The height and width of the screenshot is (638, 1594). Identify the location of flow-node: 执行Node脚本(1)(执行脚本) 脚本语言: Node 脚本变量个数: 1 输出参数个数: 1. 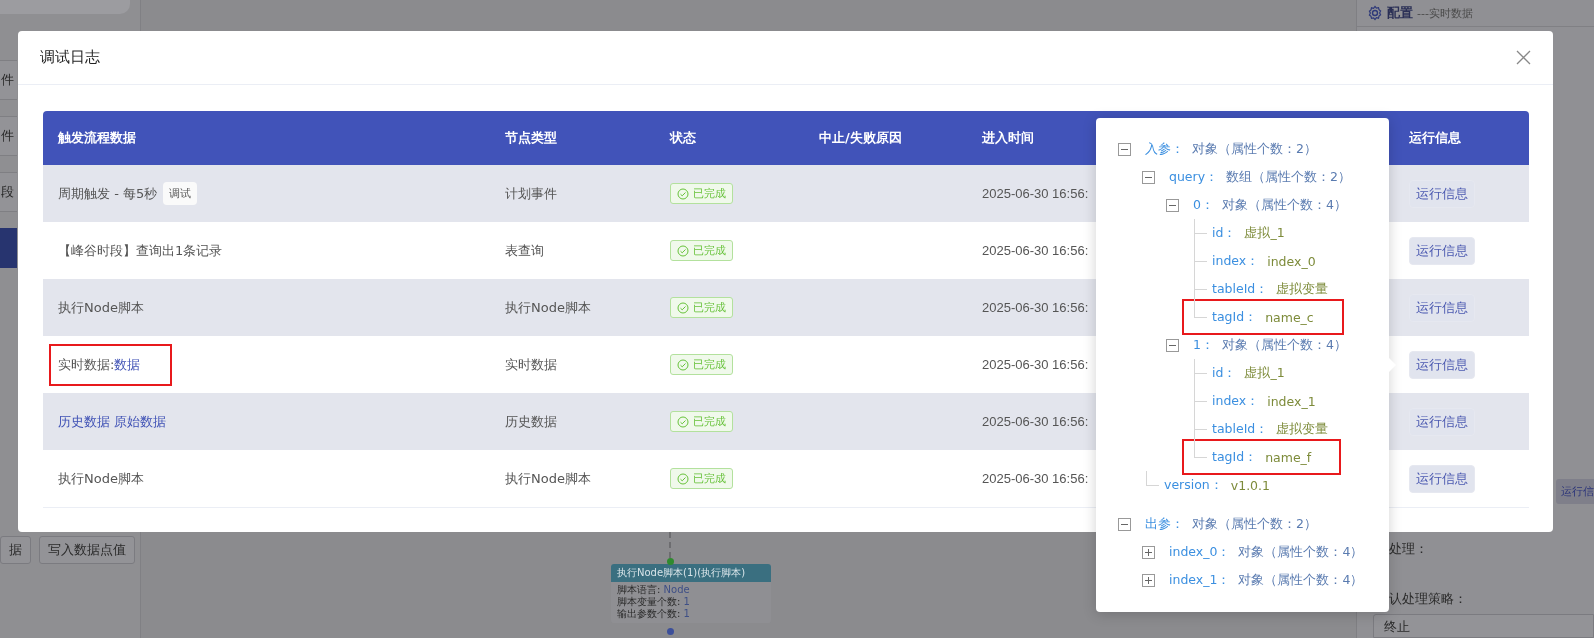
(691, 593).